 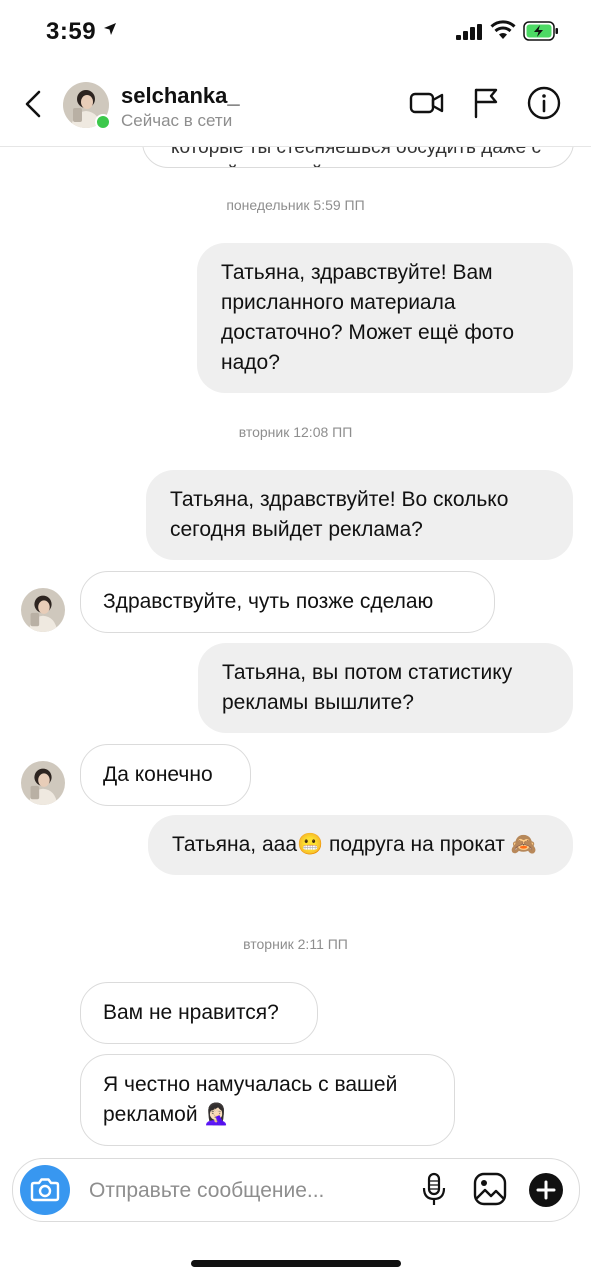 What do you see at coordinates (295, 944) in the screenshot?
I see `timestamp: вторник 2:11 ПП` at bounding box center [295, 944].